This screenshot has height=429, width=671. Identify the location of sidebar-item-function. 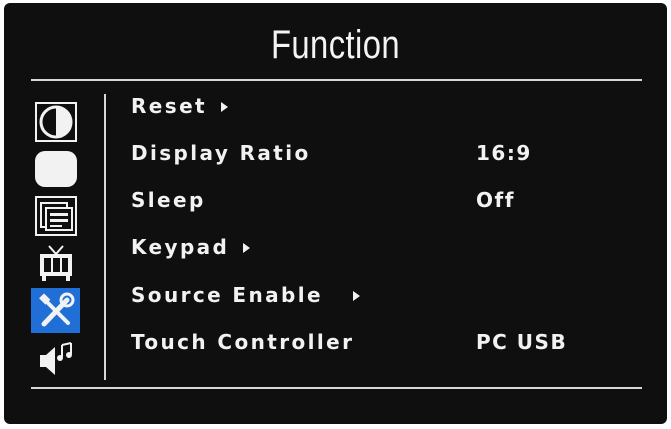
(55, 310).